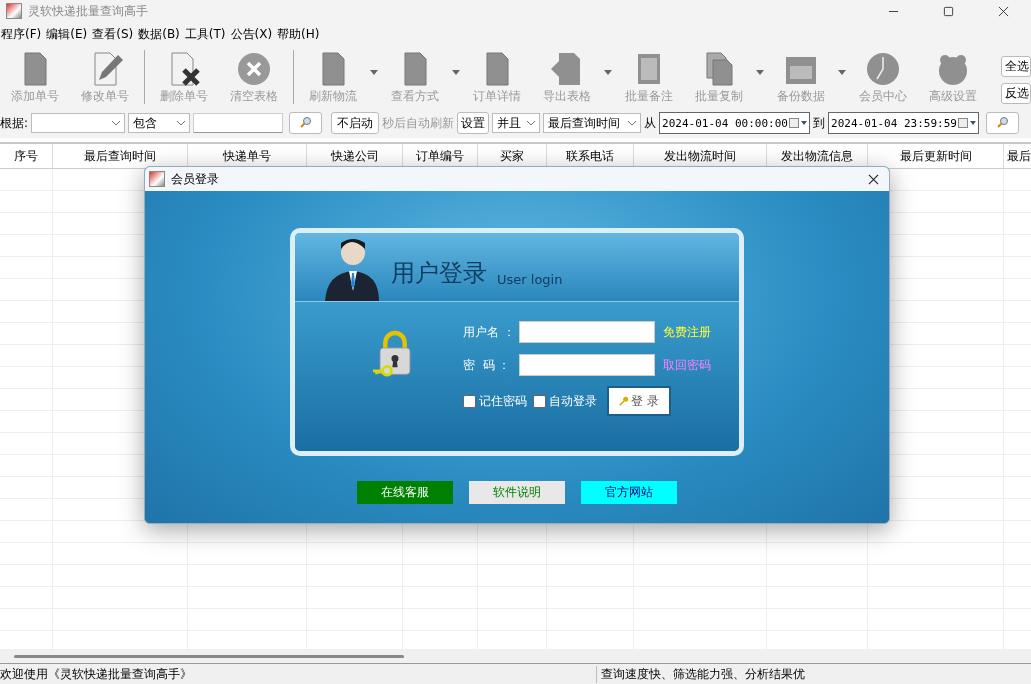  I want to click on field-dropdown, so click(78, 123).